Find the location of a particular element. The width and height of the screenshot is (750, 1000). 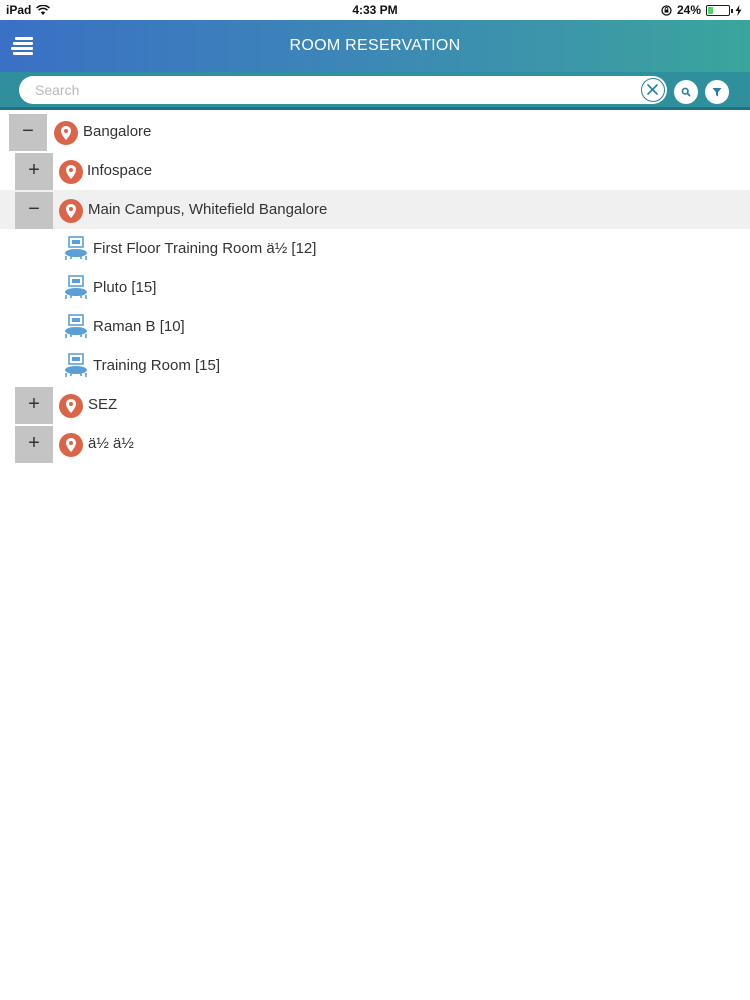

tree-node-main-campus: − Main Campus, Whitefield Bangalore is located at coordinates (375, 209).